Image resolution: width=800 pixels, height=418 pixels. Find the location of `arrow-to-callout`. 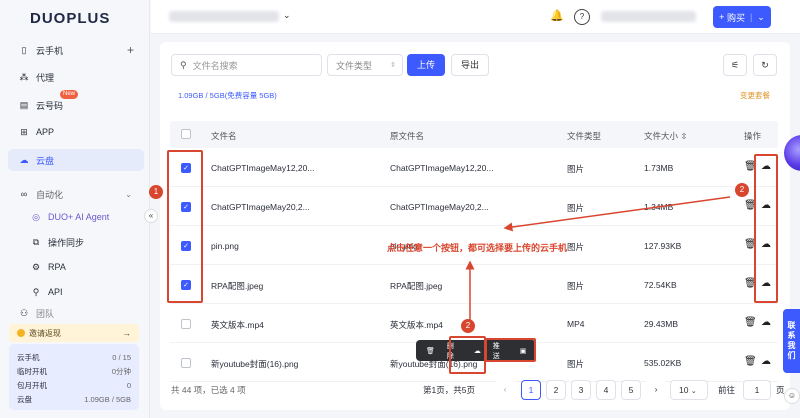

arrow-to-callout is located at coordinates (617, 214).